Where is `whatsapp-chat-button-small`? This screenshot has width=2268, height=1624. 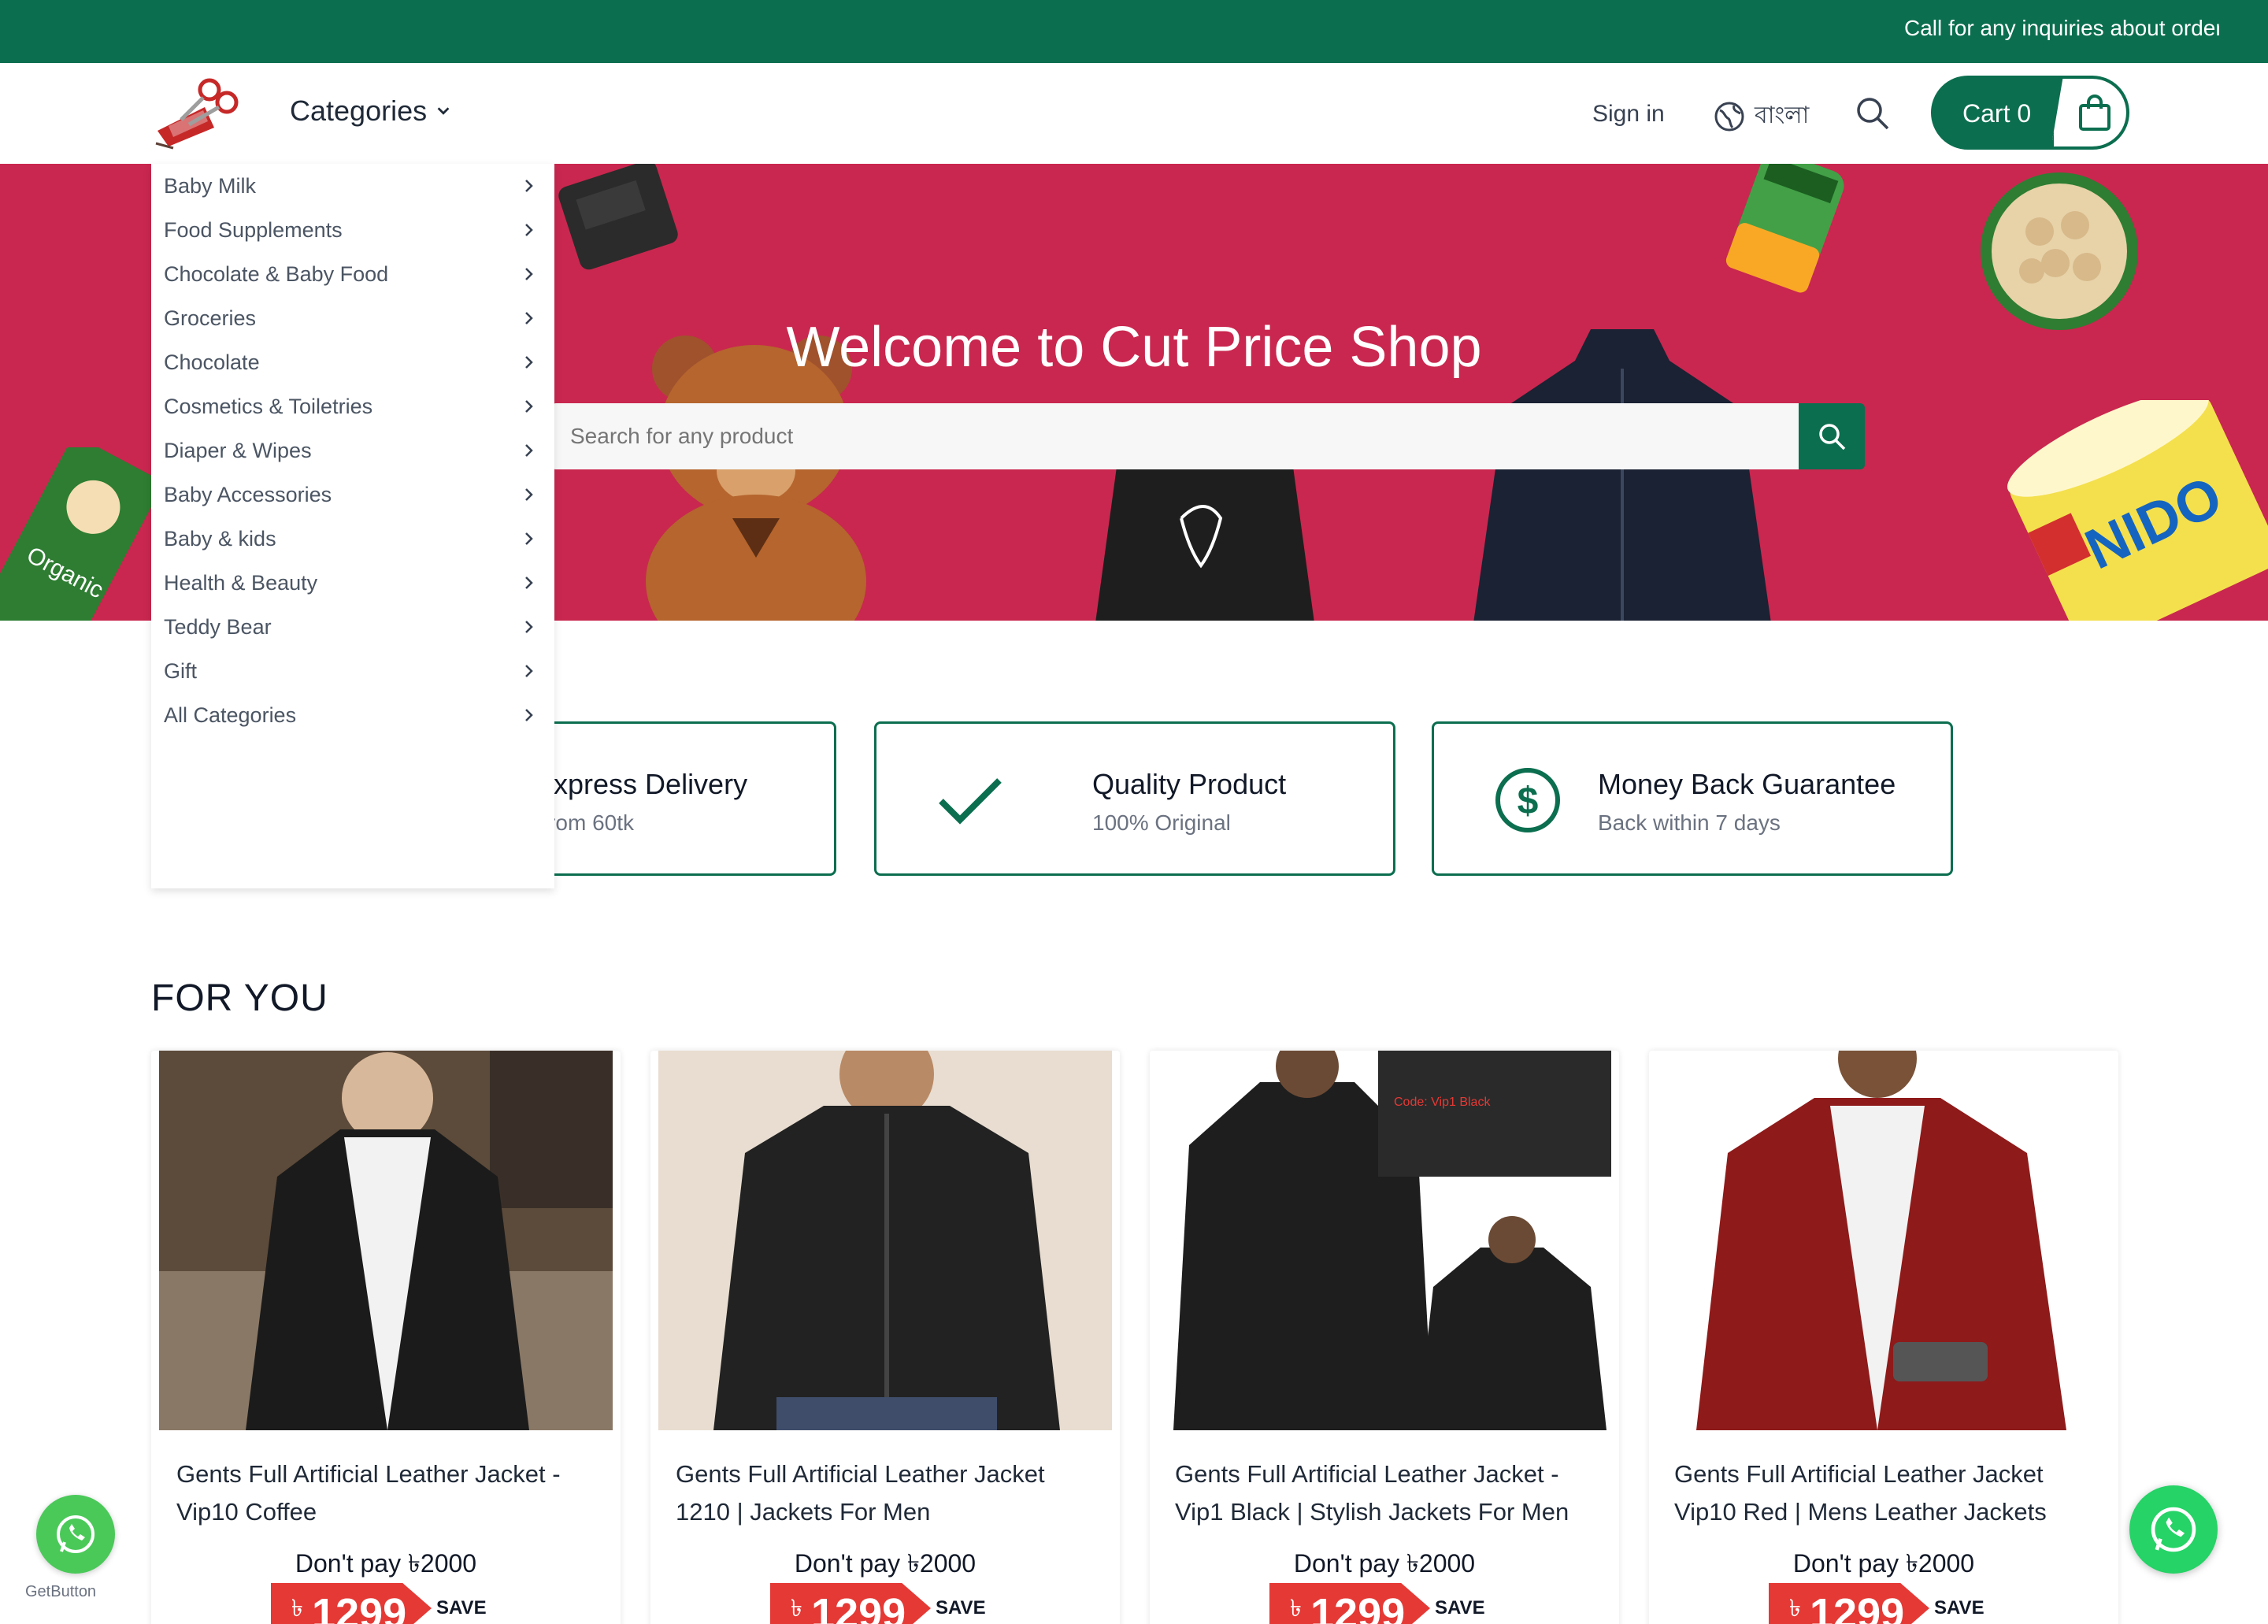
whatsapp-chat-button-small is located at coordinates (75, 1534).